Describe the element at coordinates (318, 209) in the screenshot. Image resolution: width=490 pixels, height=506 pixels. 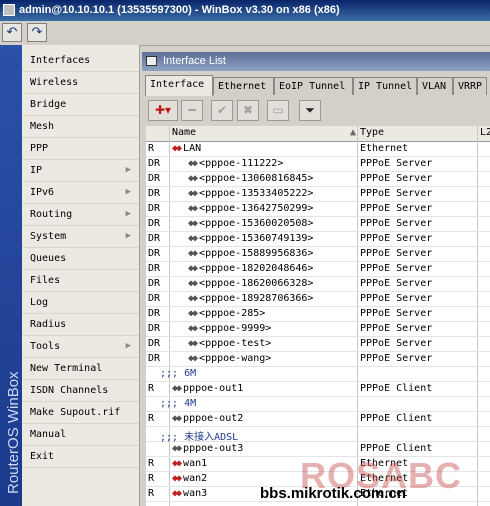
I see `table-row: DR ◆◆ <pppoe-13642750299> PPPoE Server` at that location.